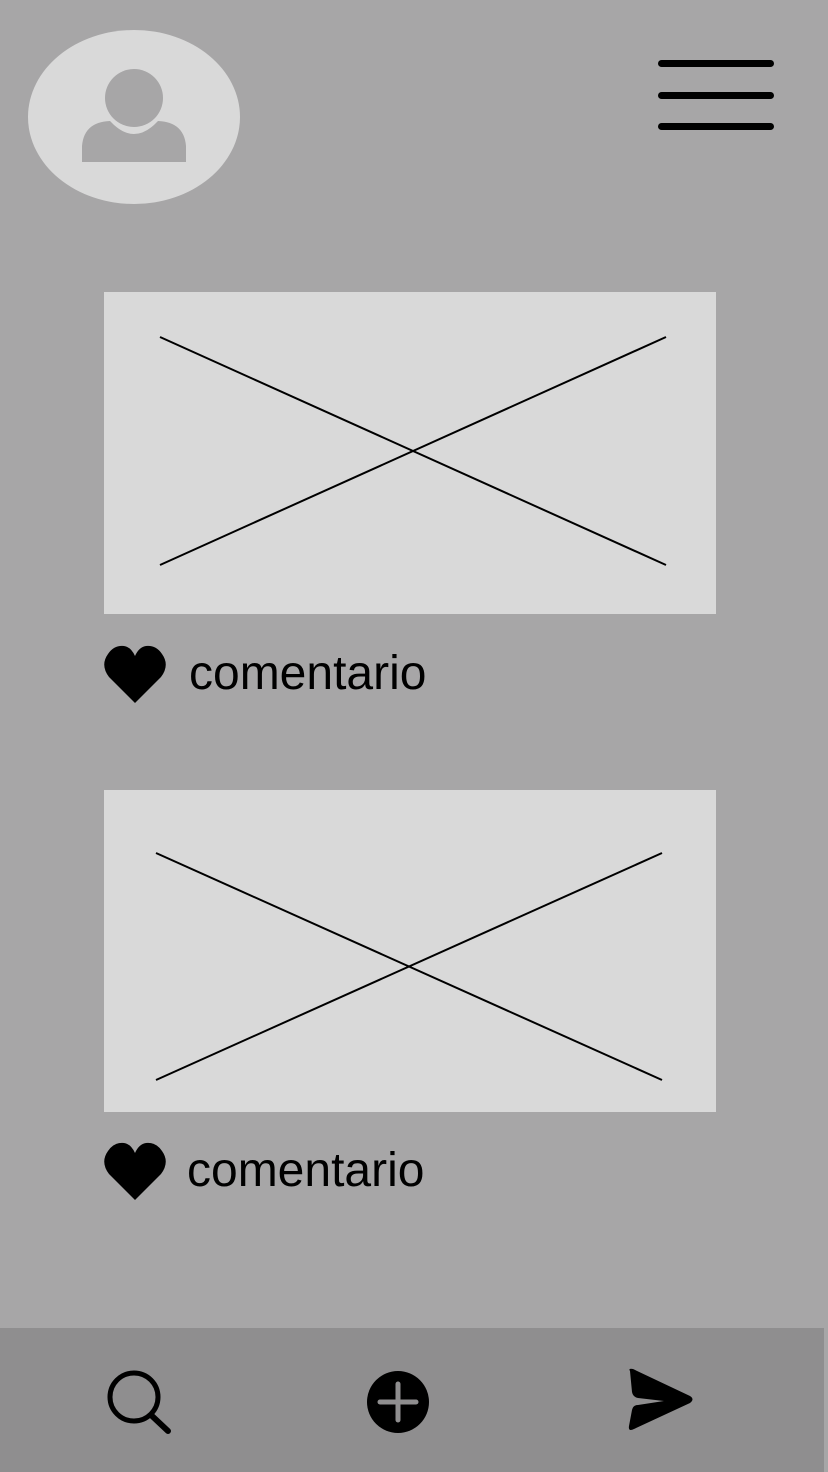  What do you see at coordinates (716, 63) in the screenshot?
I see `hamburger-menu-icon` at bounding box center [716, 63].